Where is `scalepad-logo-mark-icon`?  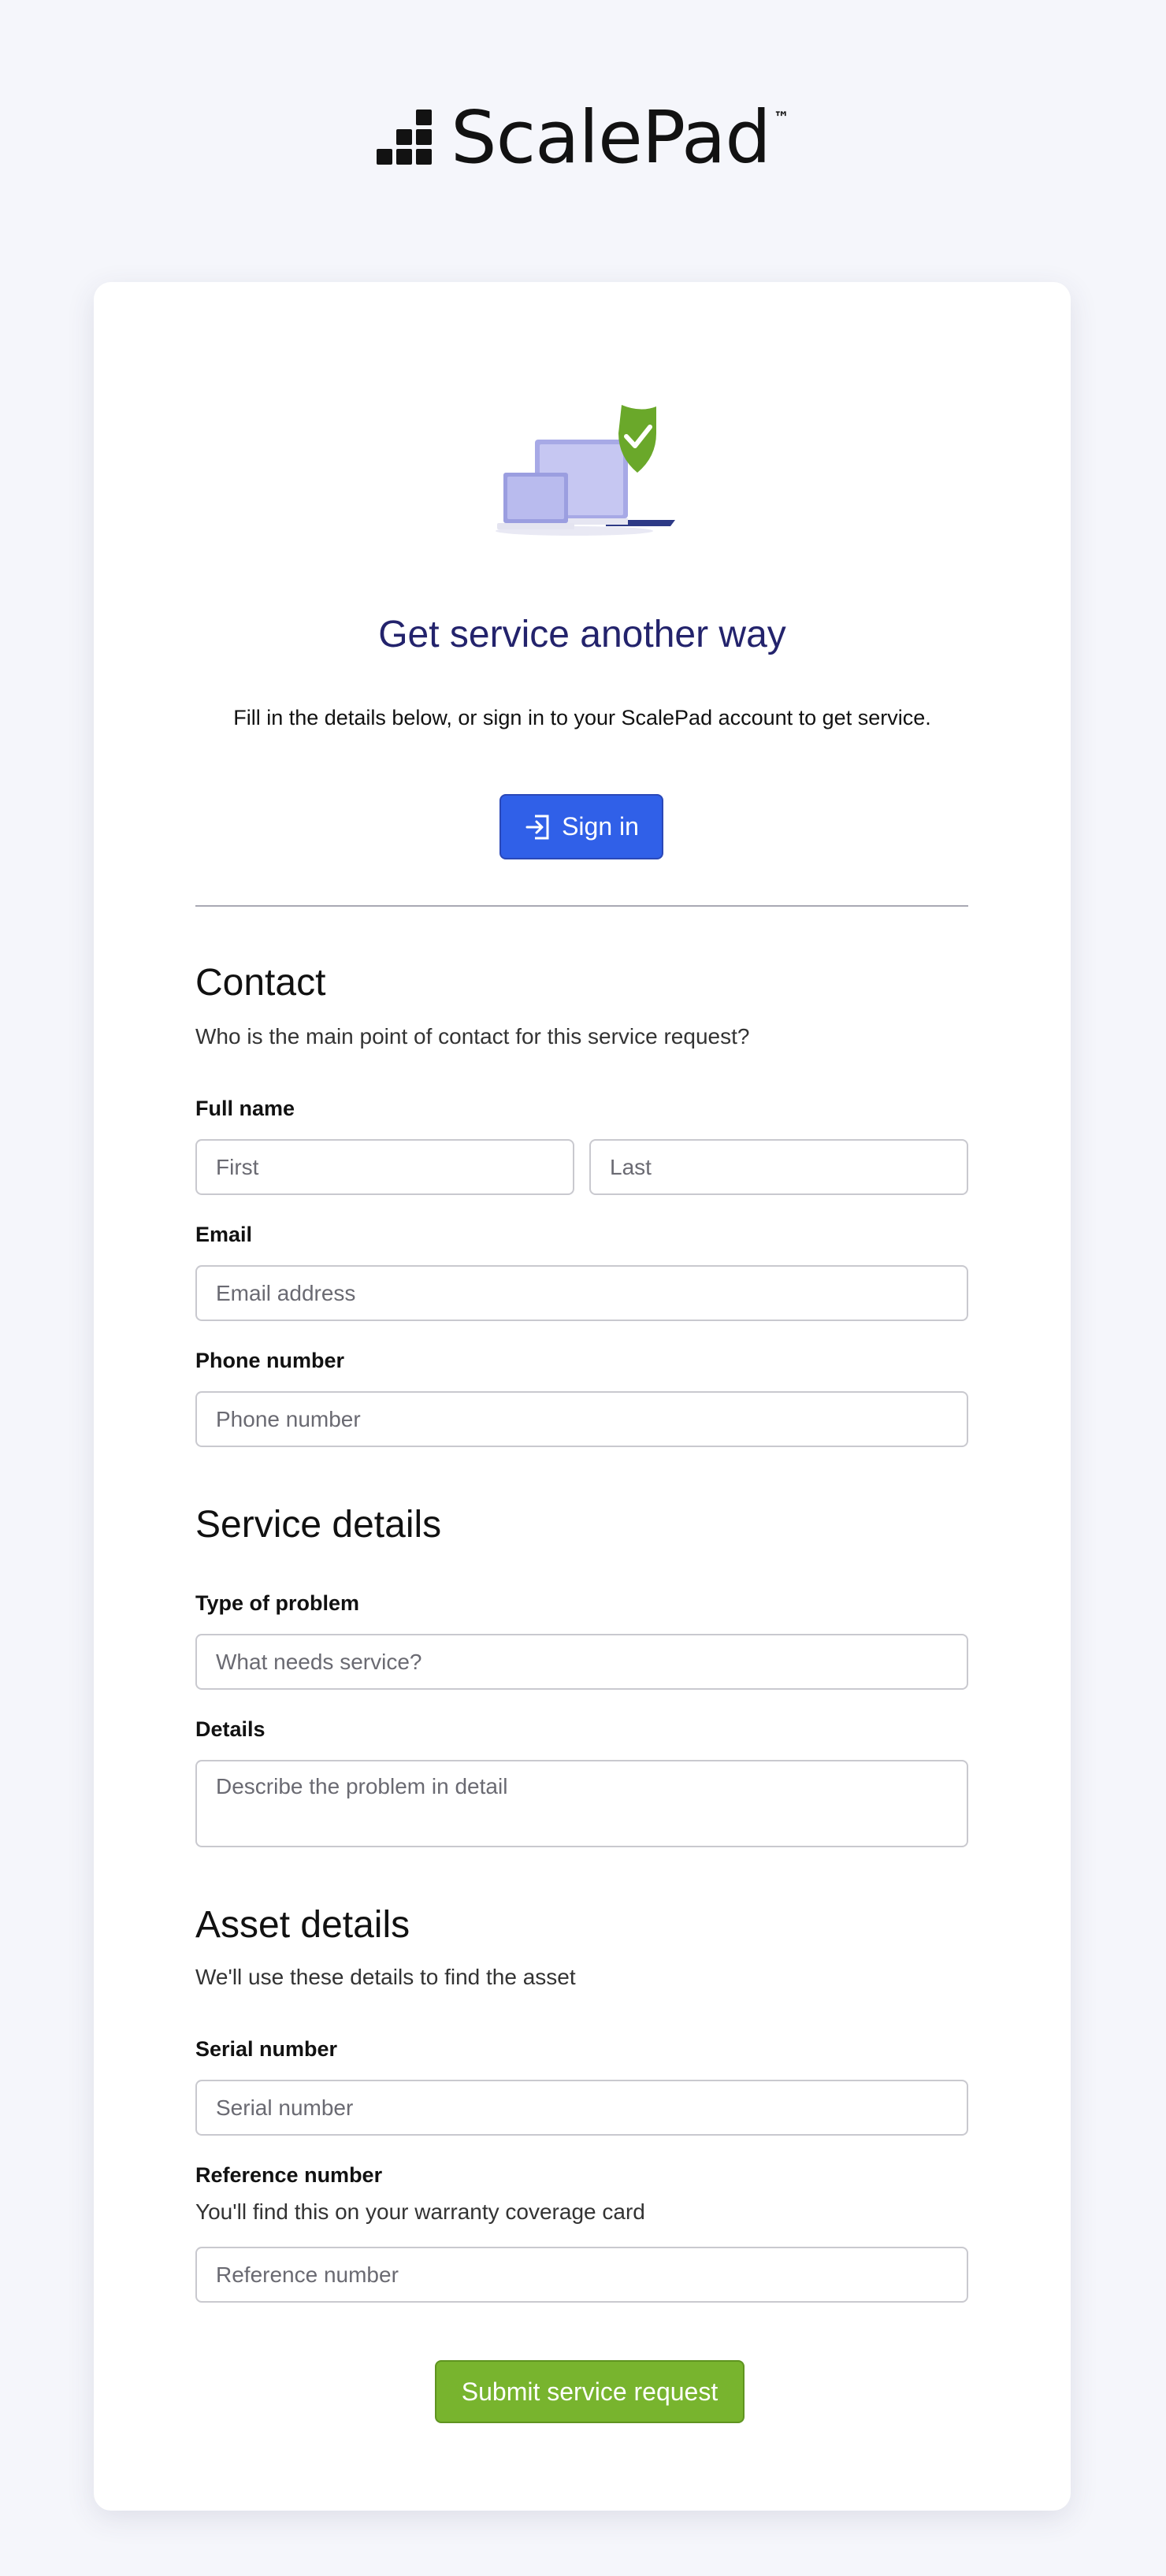 scalepad-logo-mark-icon is located at coordinates (405, 137).